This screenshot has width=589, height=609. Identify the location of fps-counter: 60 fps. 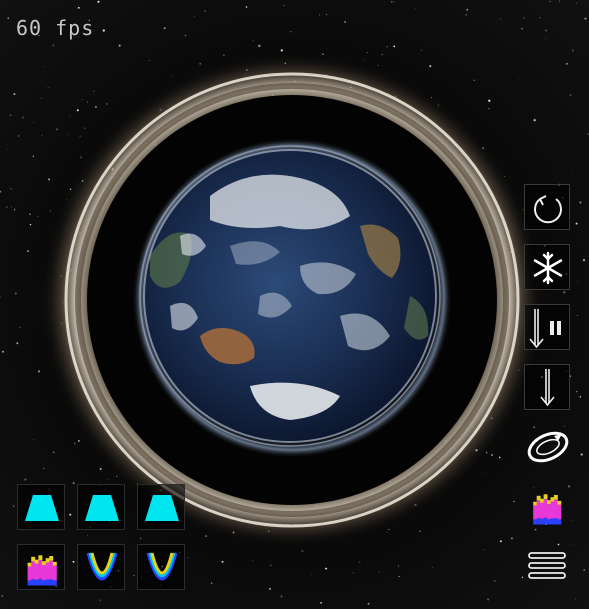
(55, 28).